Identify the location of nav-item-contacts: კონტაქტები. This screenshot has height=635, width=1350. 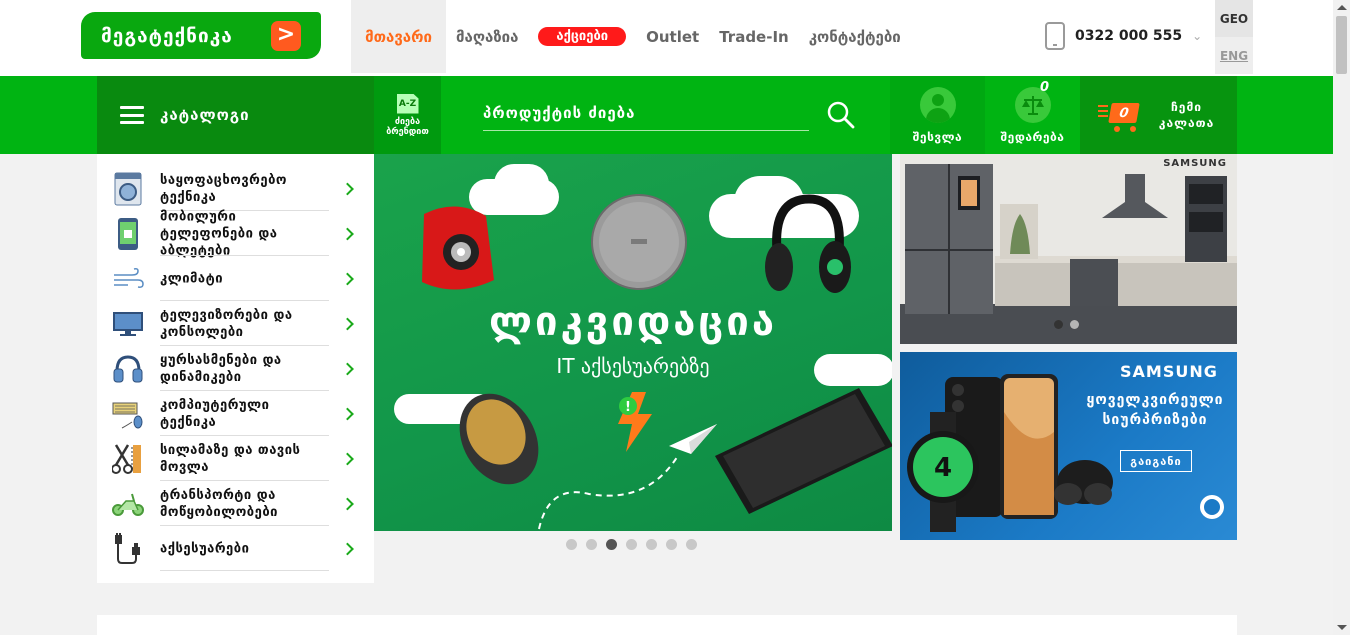
(855, 36).